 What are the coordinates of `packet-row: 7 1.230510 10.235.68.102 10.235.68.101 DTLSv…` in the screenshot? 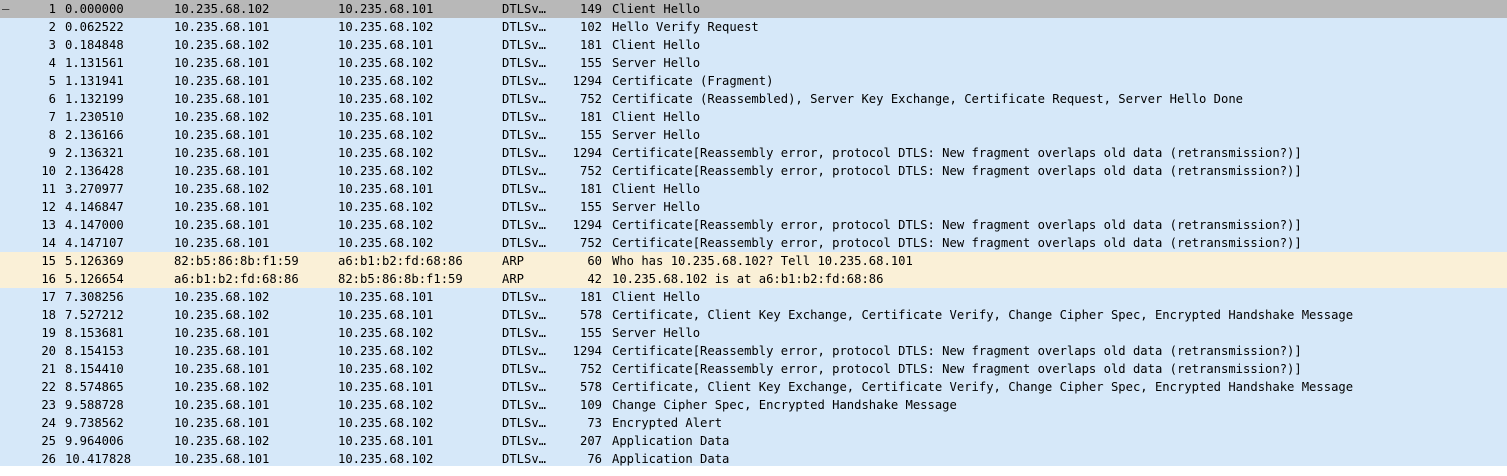 It's located at (753, 117).